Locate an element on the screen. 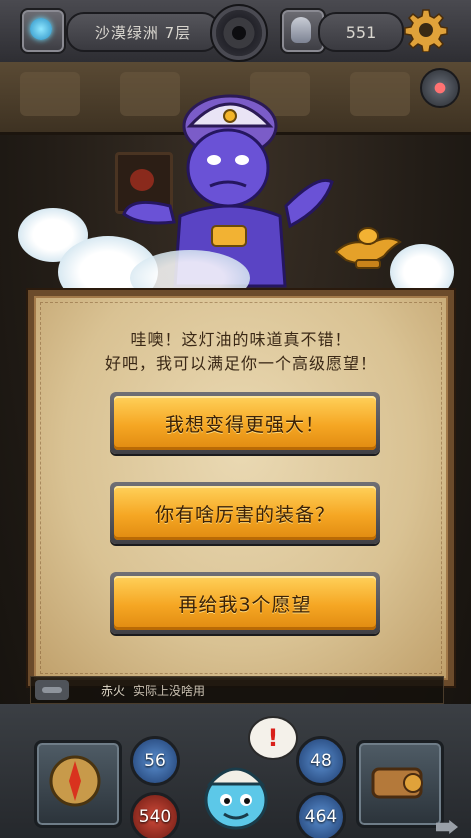  scroll-item-slot is located at coordinates (400, 784).